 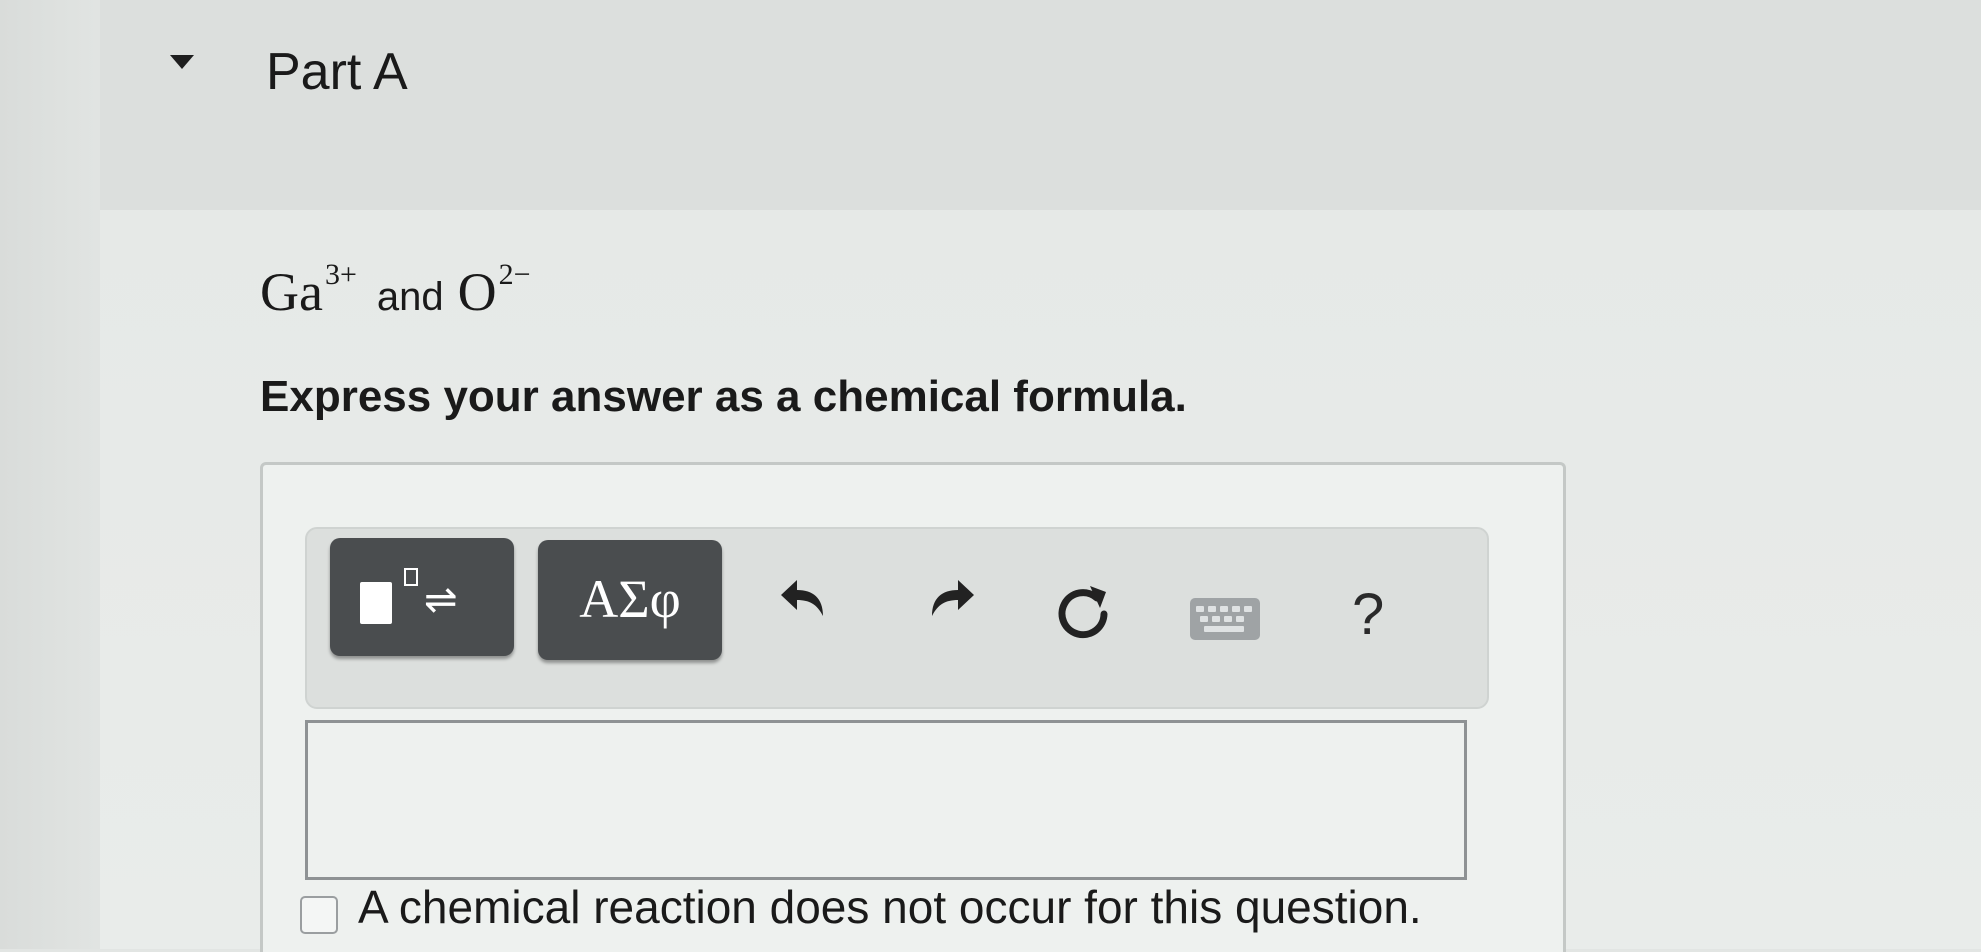 I want to click on greek-symbols-label: ΑΣφ, so click(x=630, y=599).